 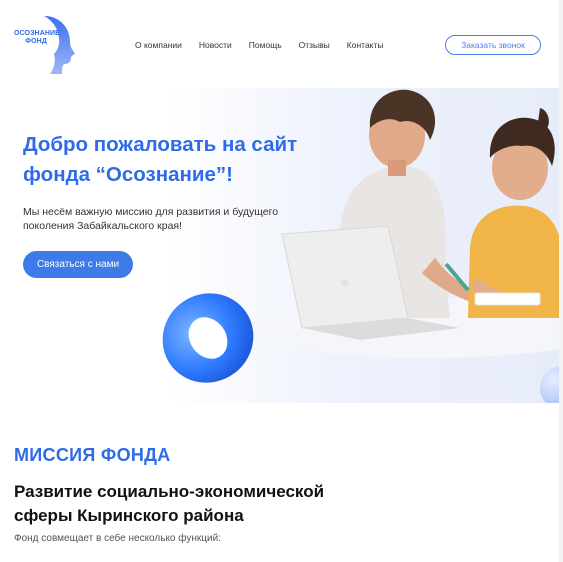 I want to click on nav-item-reviews: Отзывы, so click(x=314, y=45).